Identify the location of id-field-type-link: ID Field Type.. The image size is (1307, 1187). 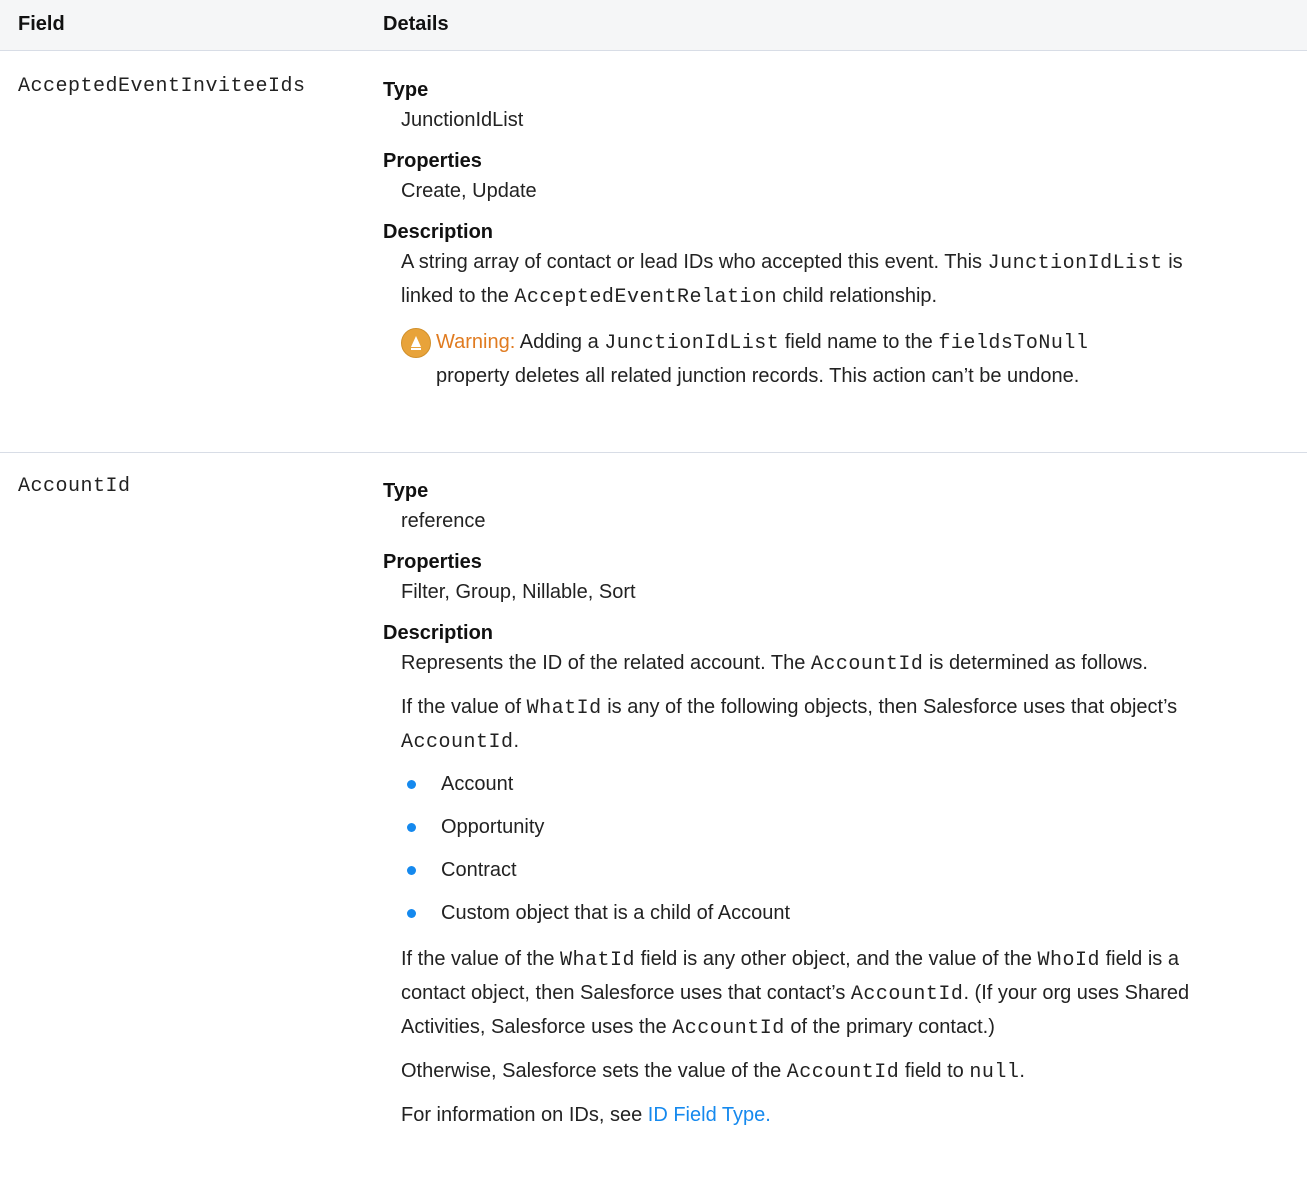
(709, 1115).